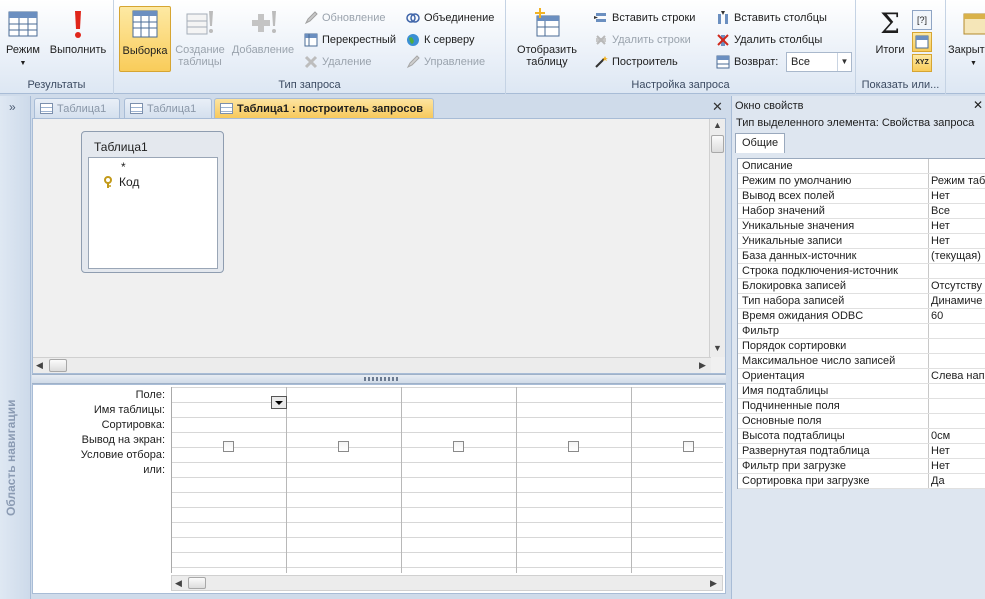 This screenshot has height=599, width=985. Describe the element at coordinates (861, 436) in the screenshot. I see `property-row: Высота подтаблицы 0см` at that location.